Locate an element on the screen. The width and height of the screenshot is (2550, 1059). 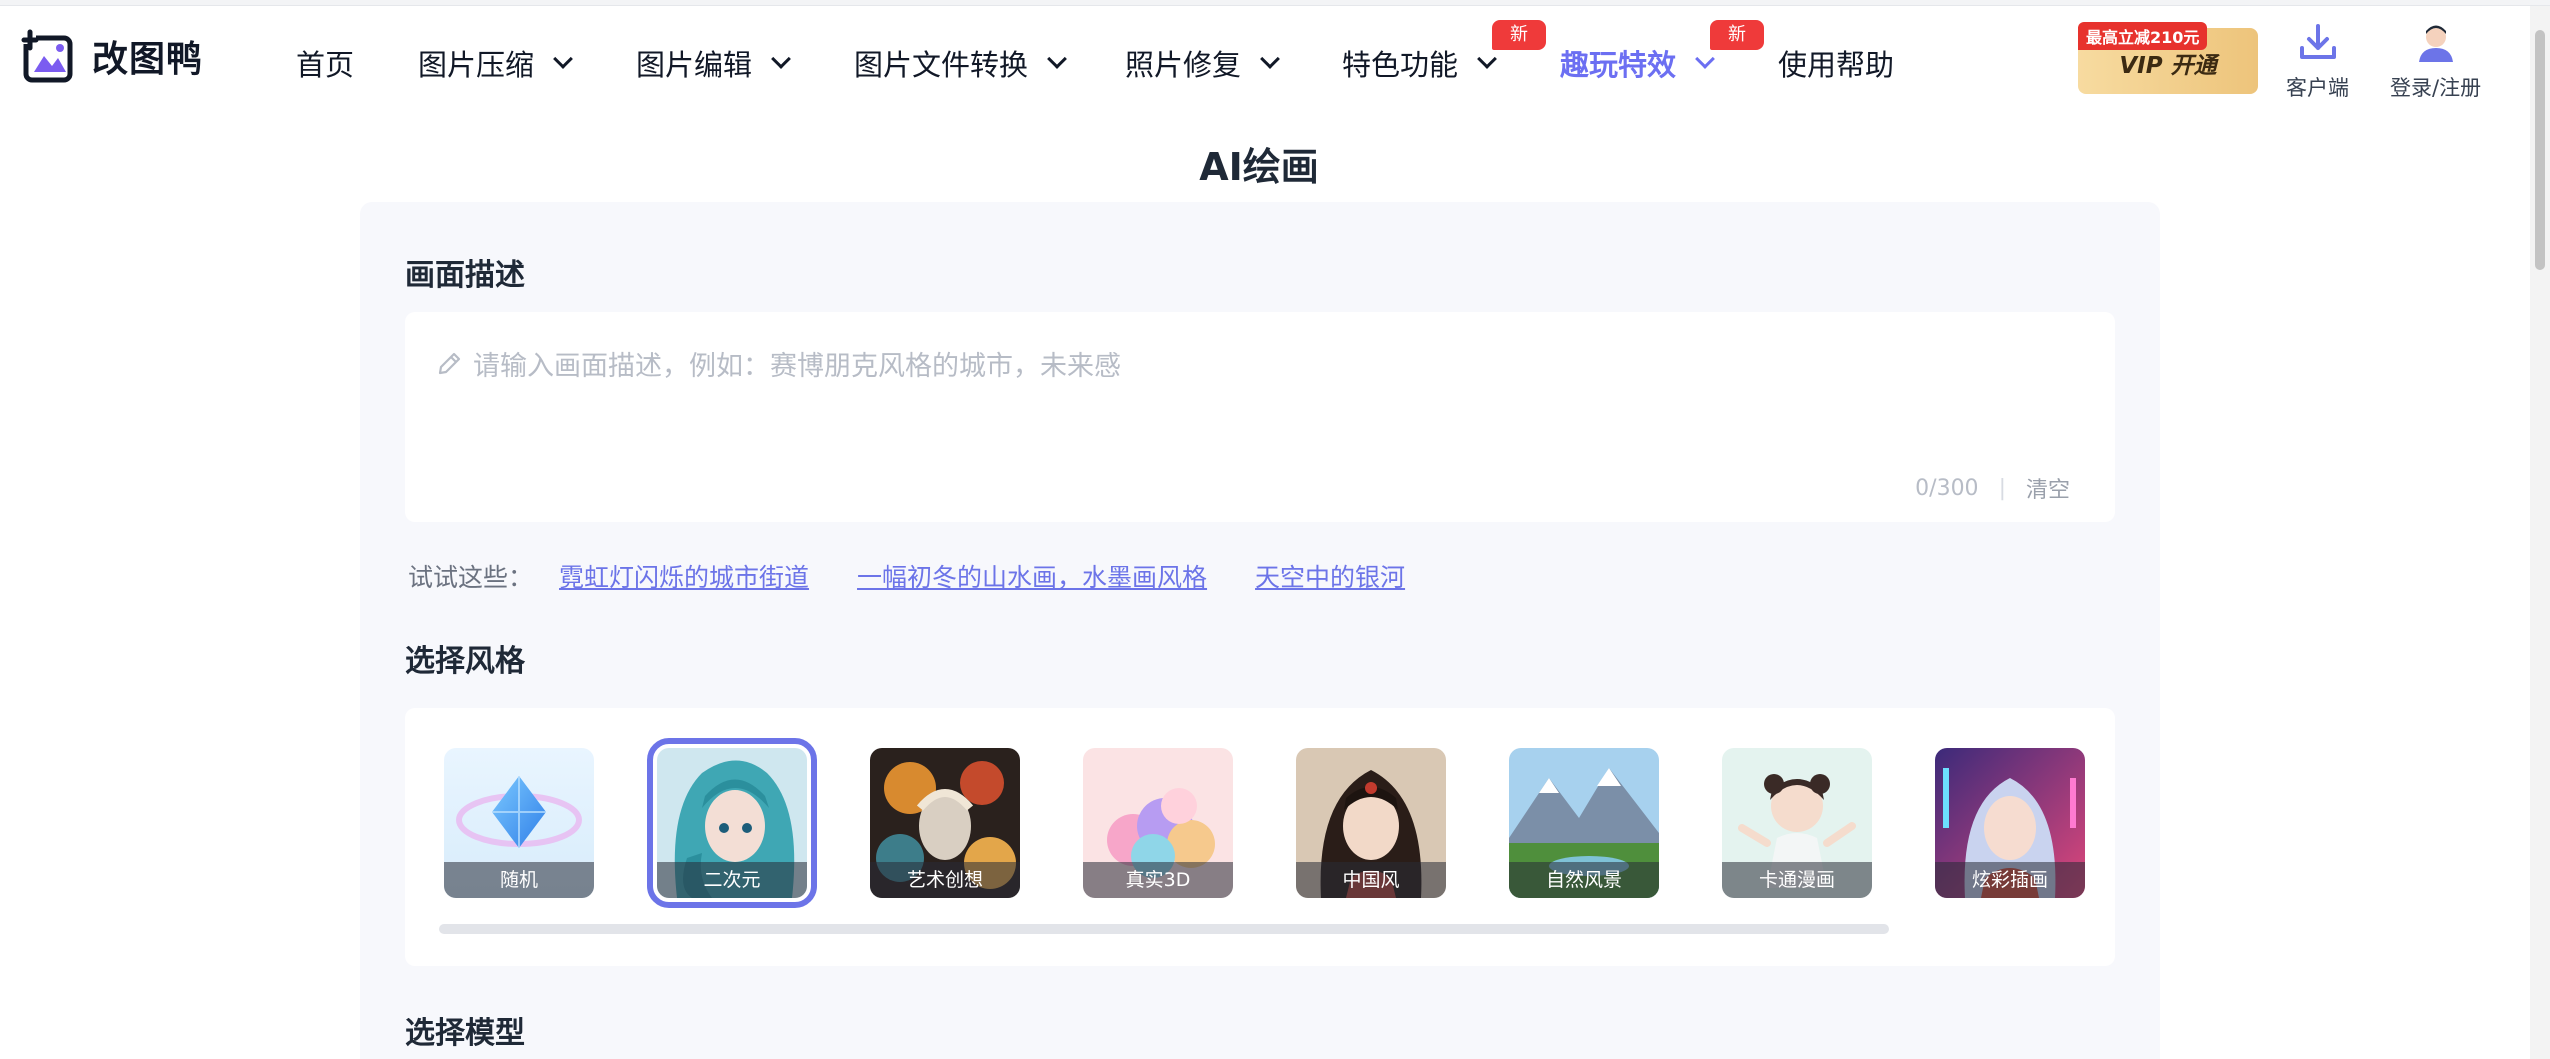
prompt-textarea: 请输入画面描述，例如：赛博朋克风格的城市，未来感 0/300 | 清空 is located at coordinates (1260, 417).